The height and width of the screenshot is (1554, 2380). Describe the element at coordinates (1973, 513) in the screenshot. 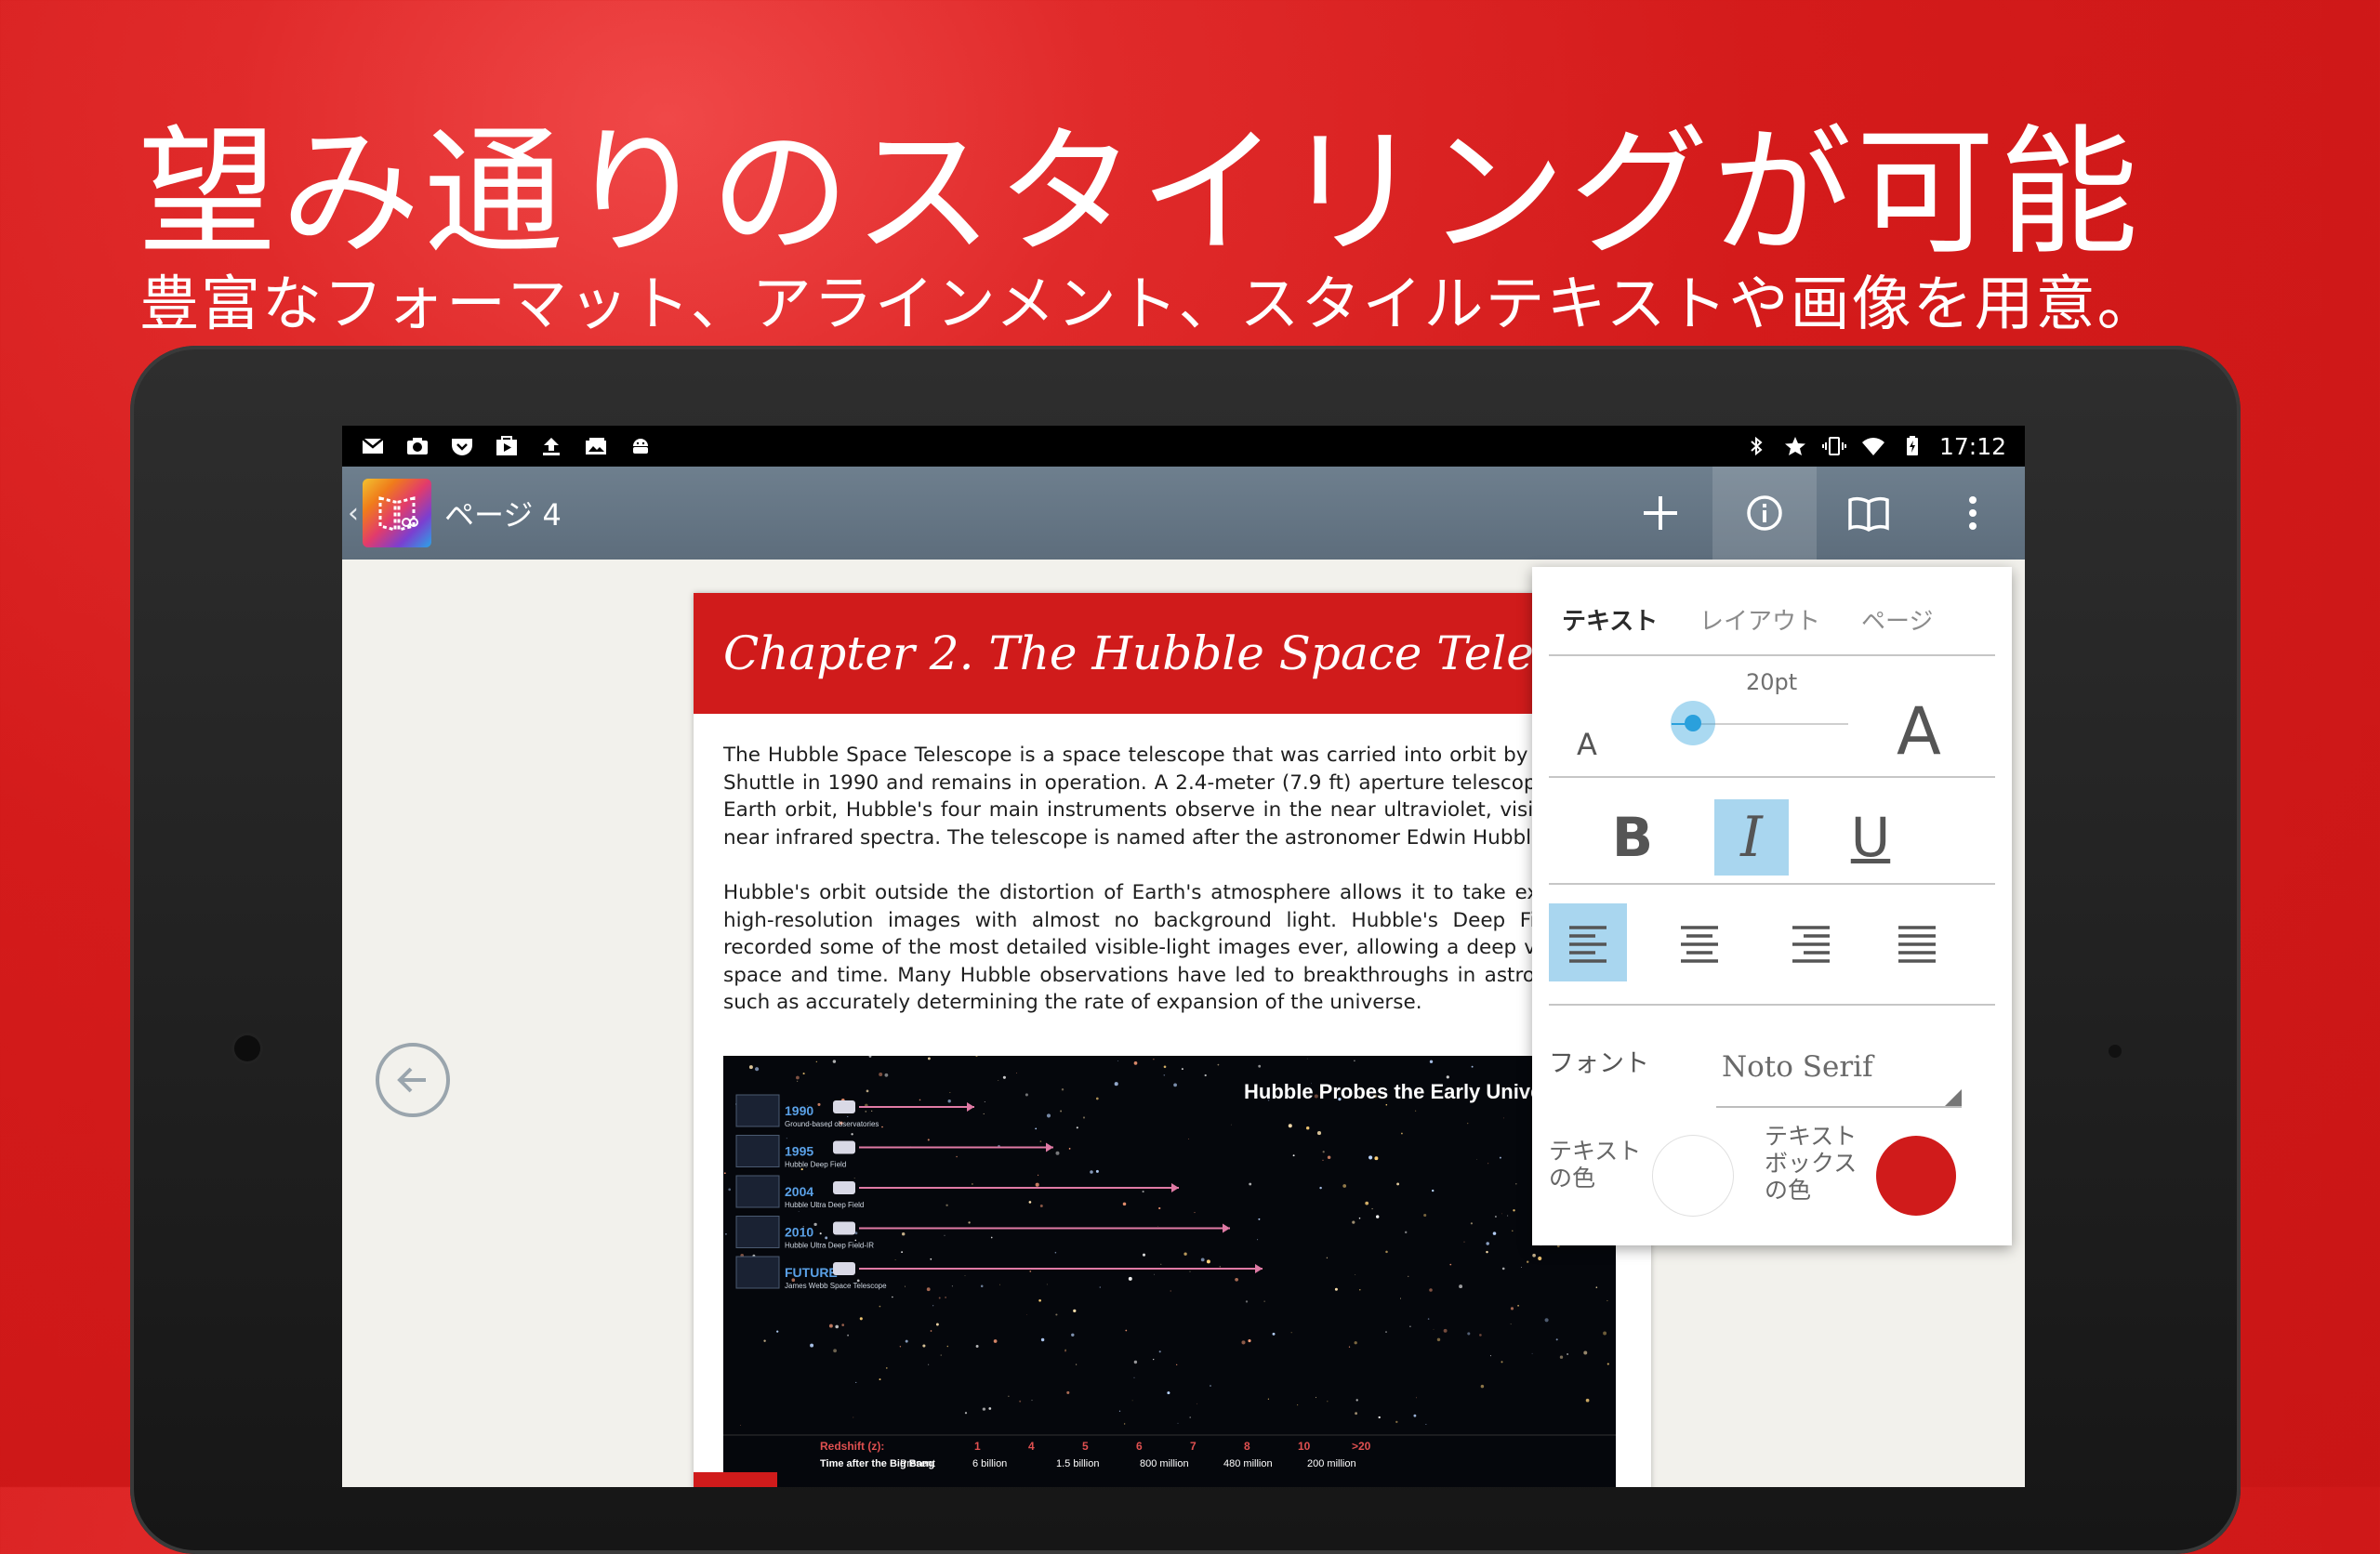

I see `overflow-menu-button` at that location.